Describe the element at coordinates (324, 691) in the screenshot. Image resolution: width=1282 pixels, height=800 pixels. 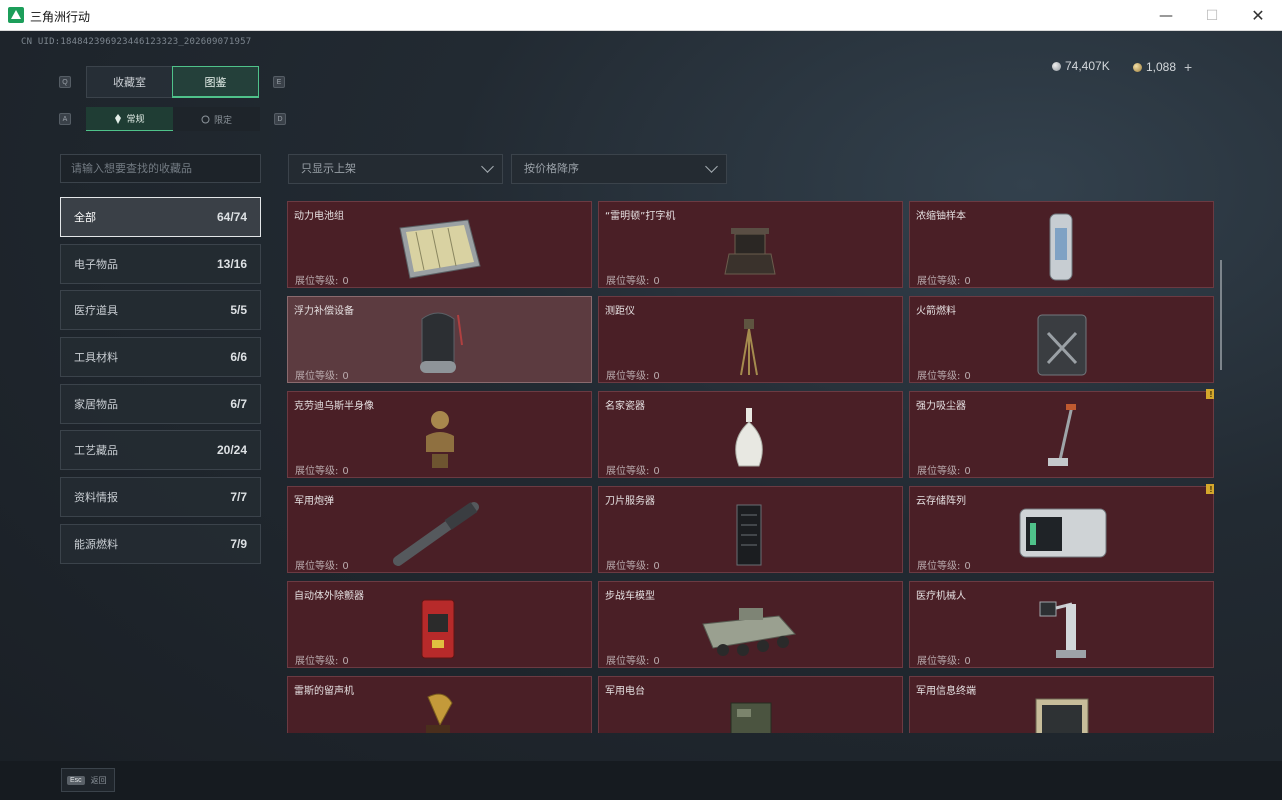
I see `item-name: 雷斯的留声机` at that location.